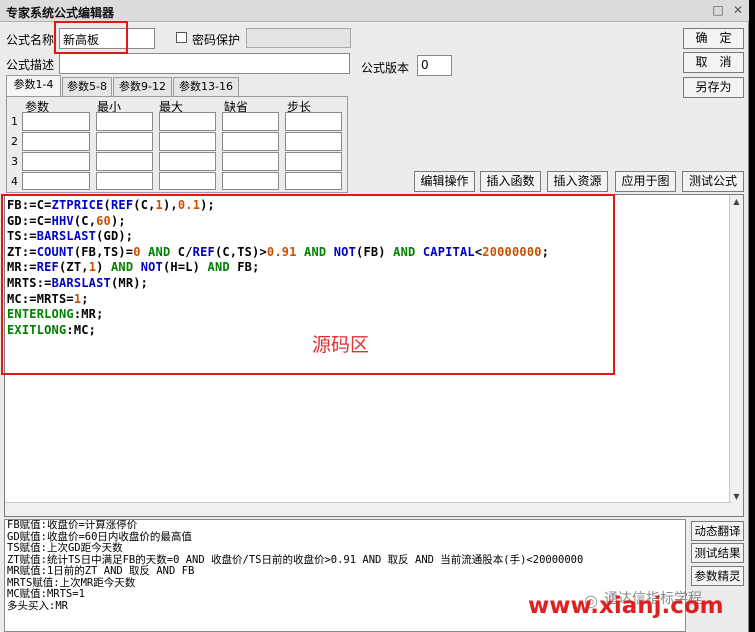 The height and width of the screenshot is (632, 755). What do you see at coordinates (124, 121) in the screenshot?
I see `param-1-min` at bounding box center [124, 121].